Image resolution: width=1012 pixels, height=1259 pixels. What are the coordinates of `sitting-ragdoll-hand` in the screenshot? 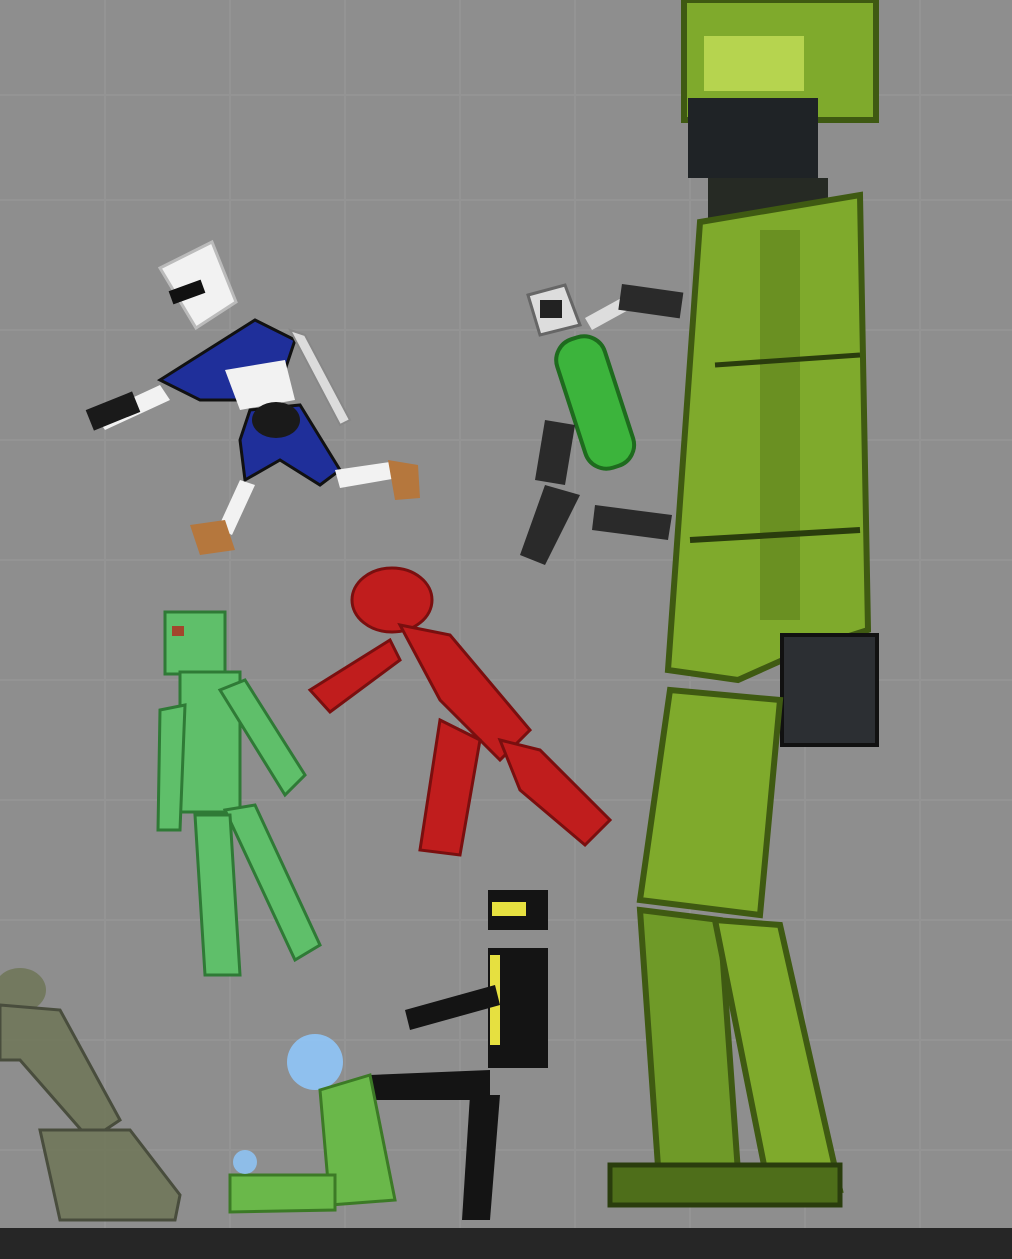 It's located at (245, 1162).